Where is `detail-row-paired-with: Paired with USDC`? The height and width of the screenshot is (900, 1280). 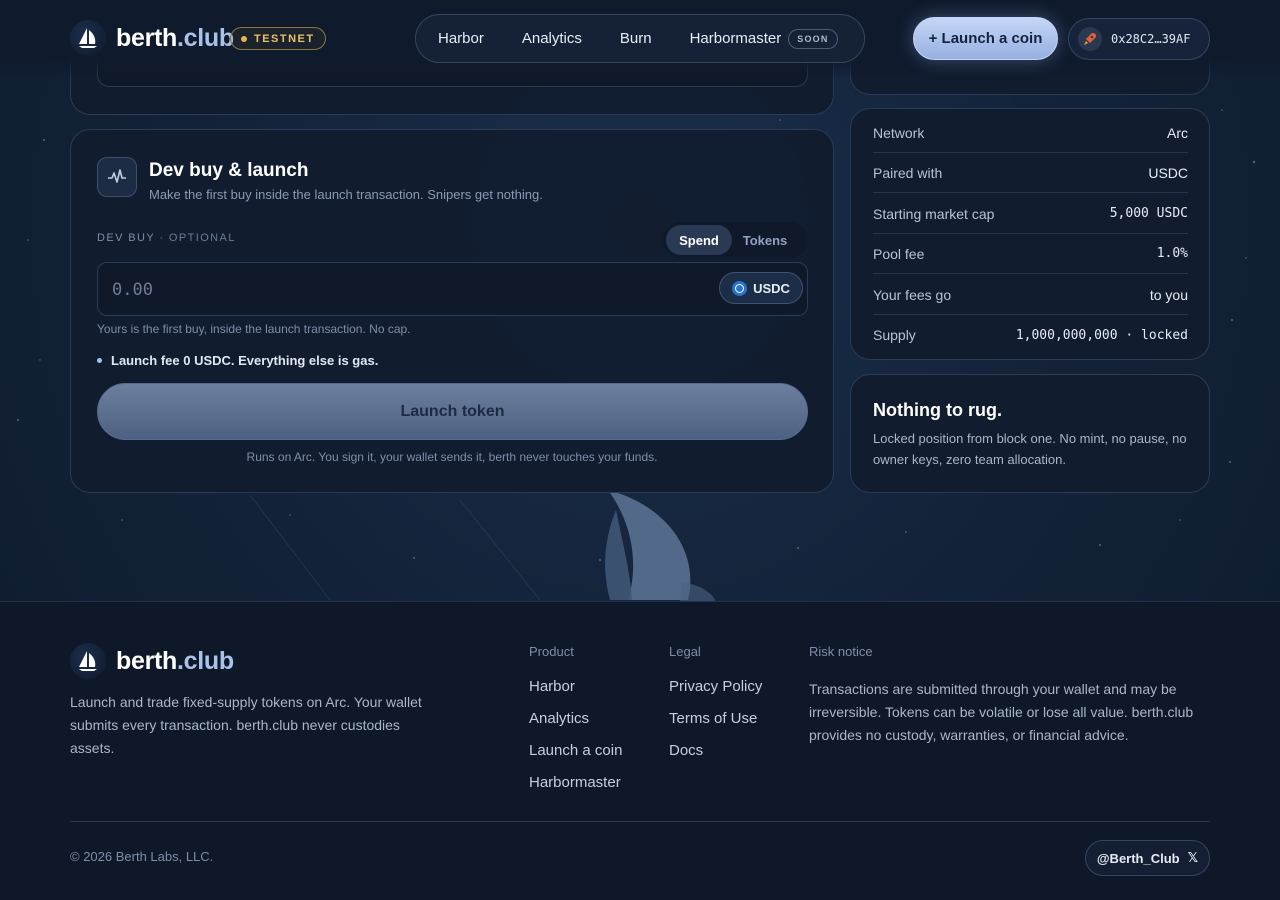
detail-row-paired-with: Paired with USDC is located at coordinates (1030, 173).